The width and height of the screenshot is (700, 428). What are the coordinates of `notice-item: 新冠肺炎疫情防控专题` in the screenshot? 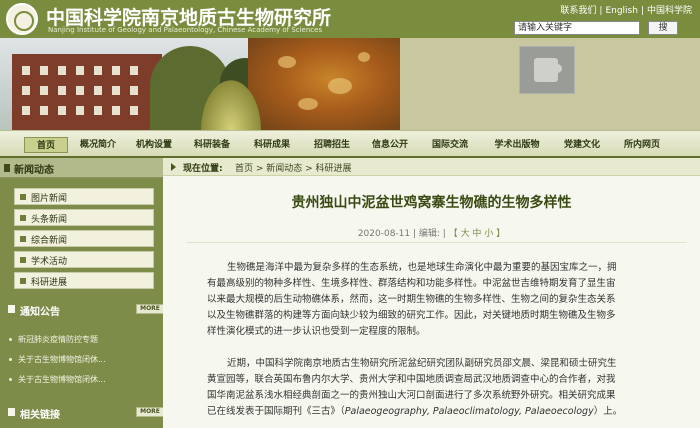 It's located at (53, 339).